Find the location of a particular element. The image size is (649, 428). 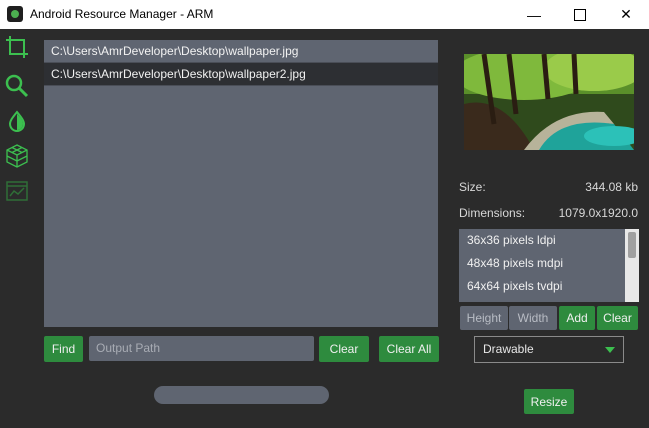

size-label: Size: is located at coordinates (472, 187).